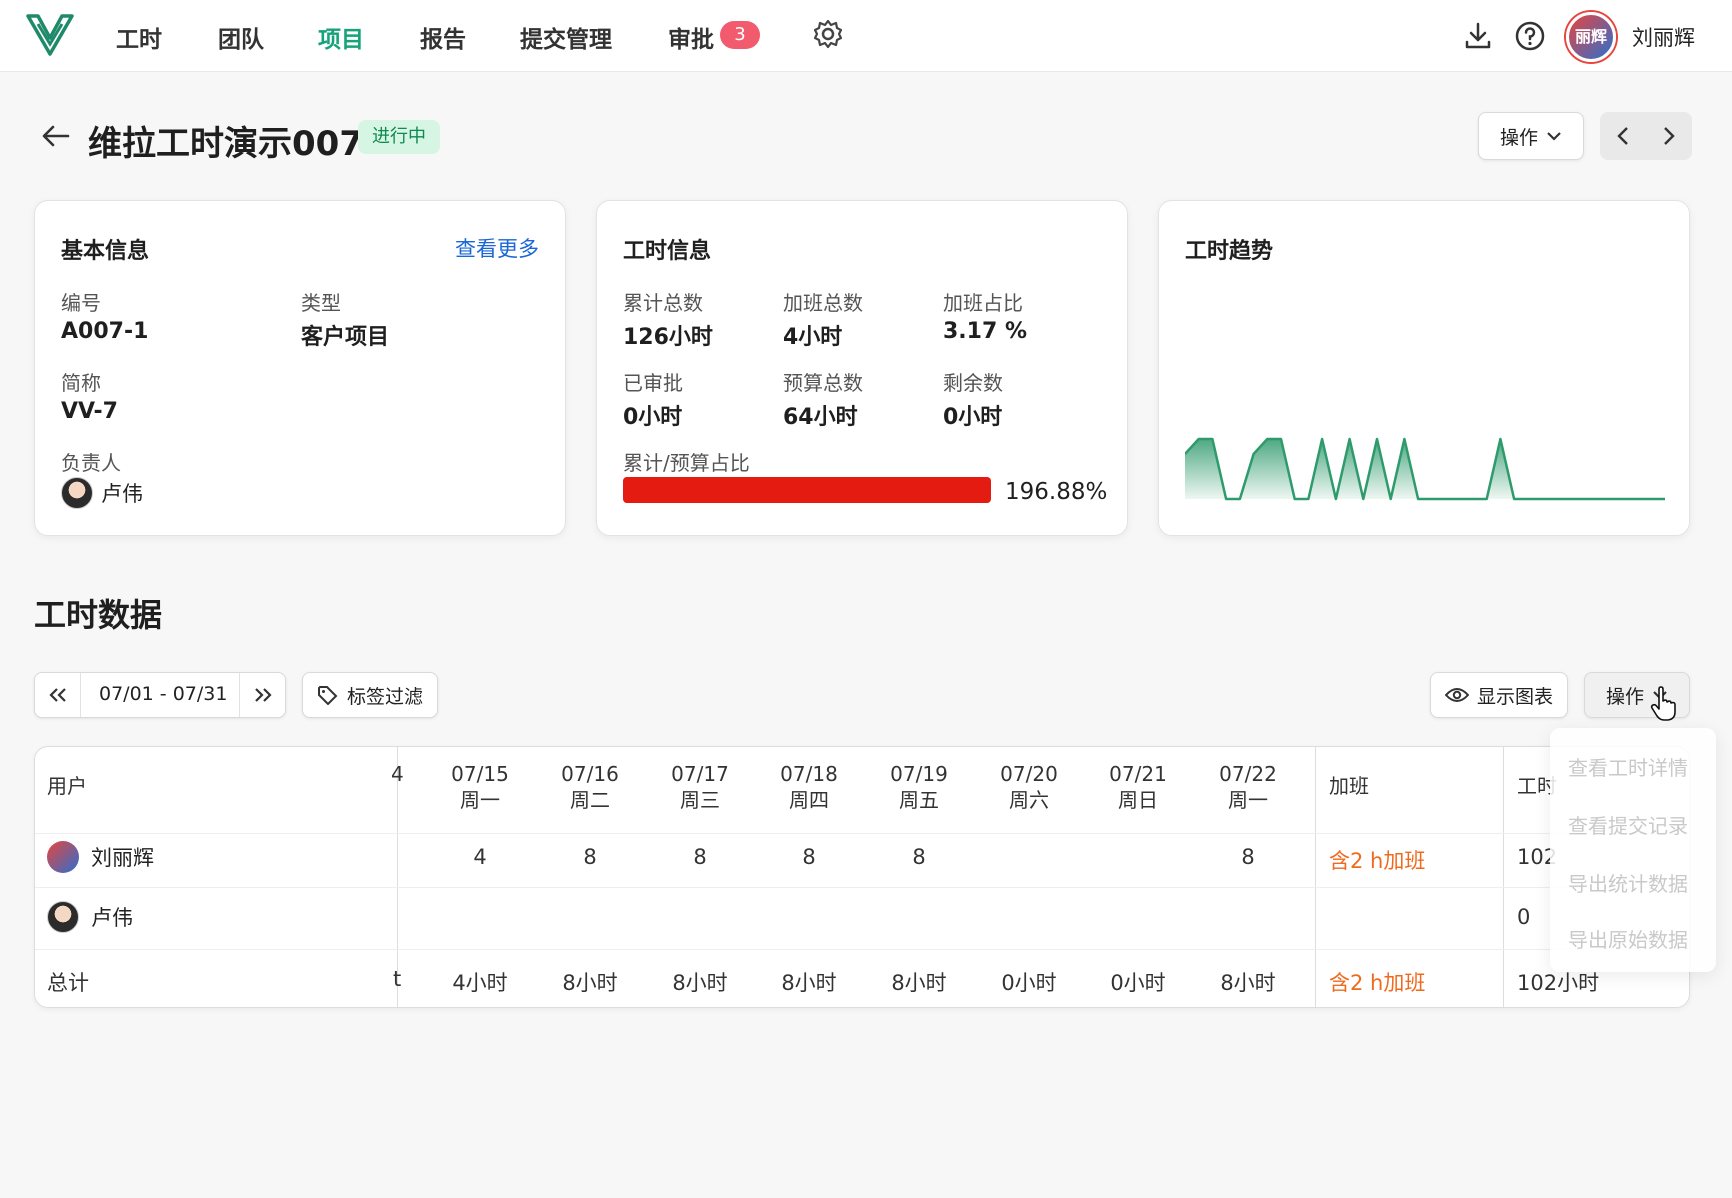 Image resolution: width=1732 pixels, height=1198 pixels. I want to click on help-icon, so click(1530, 36).